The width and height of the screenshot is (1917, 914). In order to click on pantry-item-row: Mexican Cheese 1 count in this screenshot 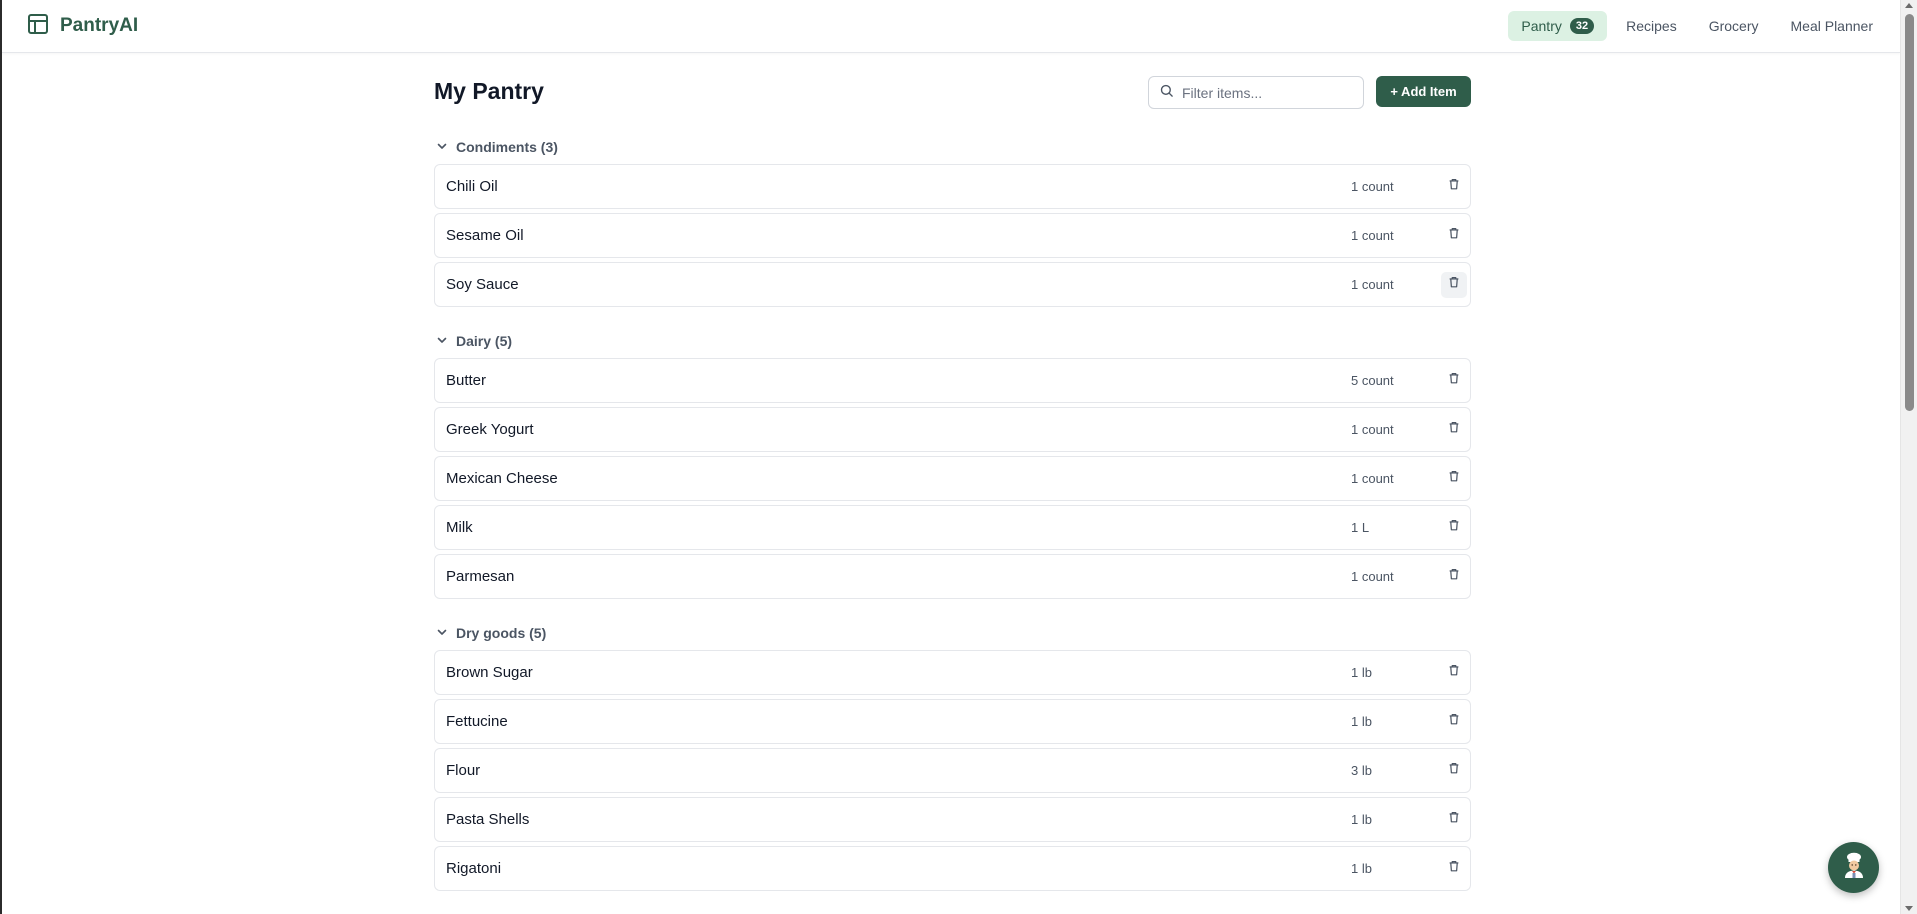, I will do `click(952, 478)`.